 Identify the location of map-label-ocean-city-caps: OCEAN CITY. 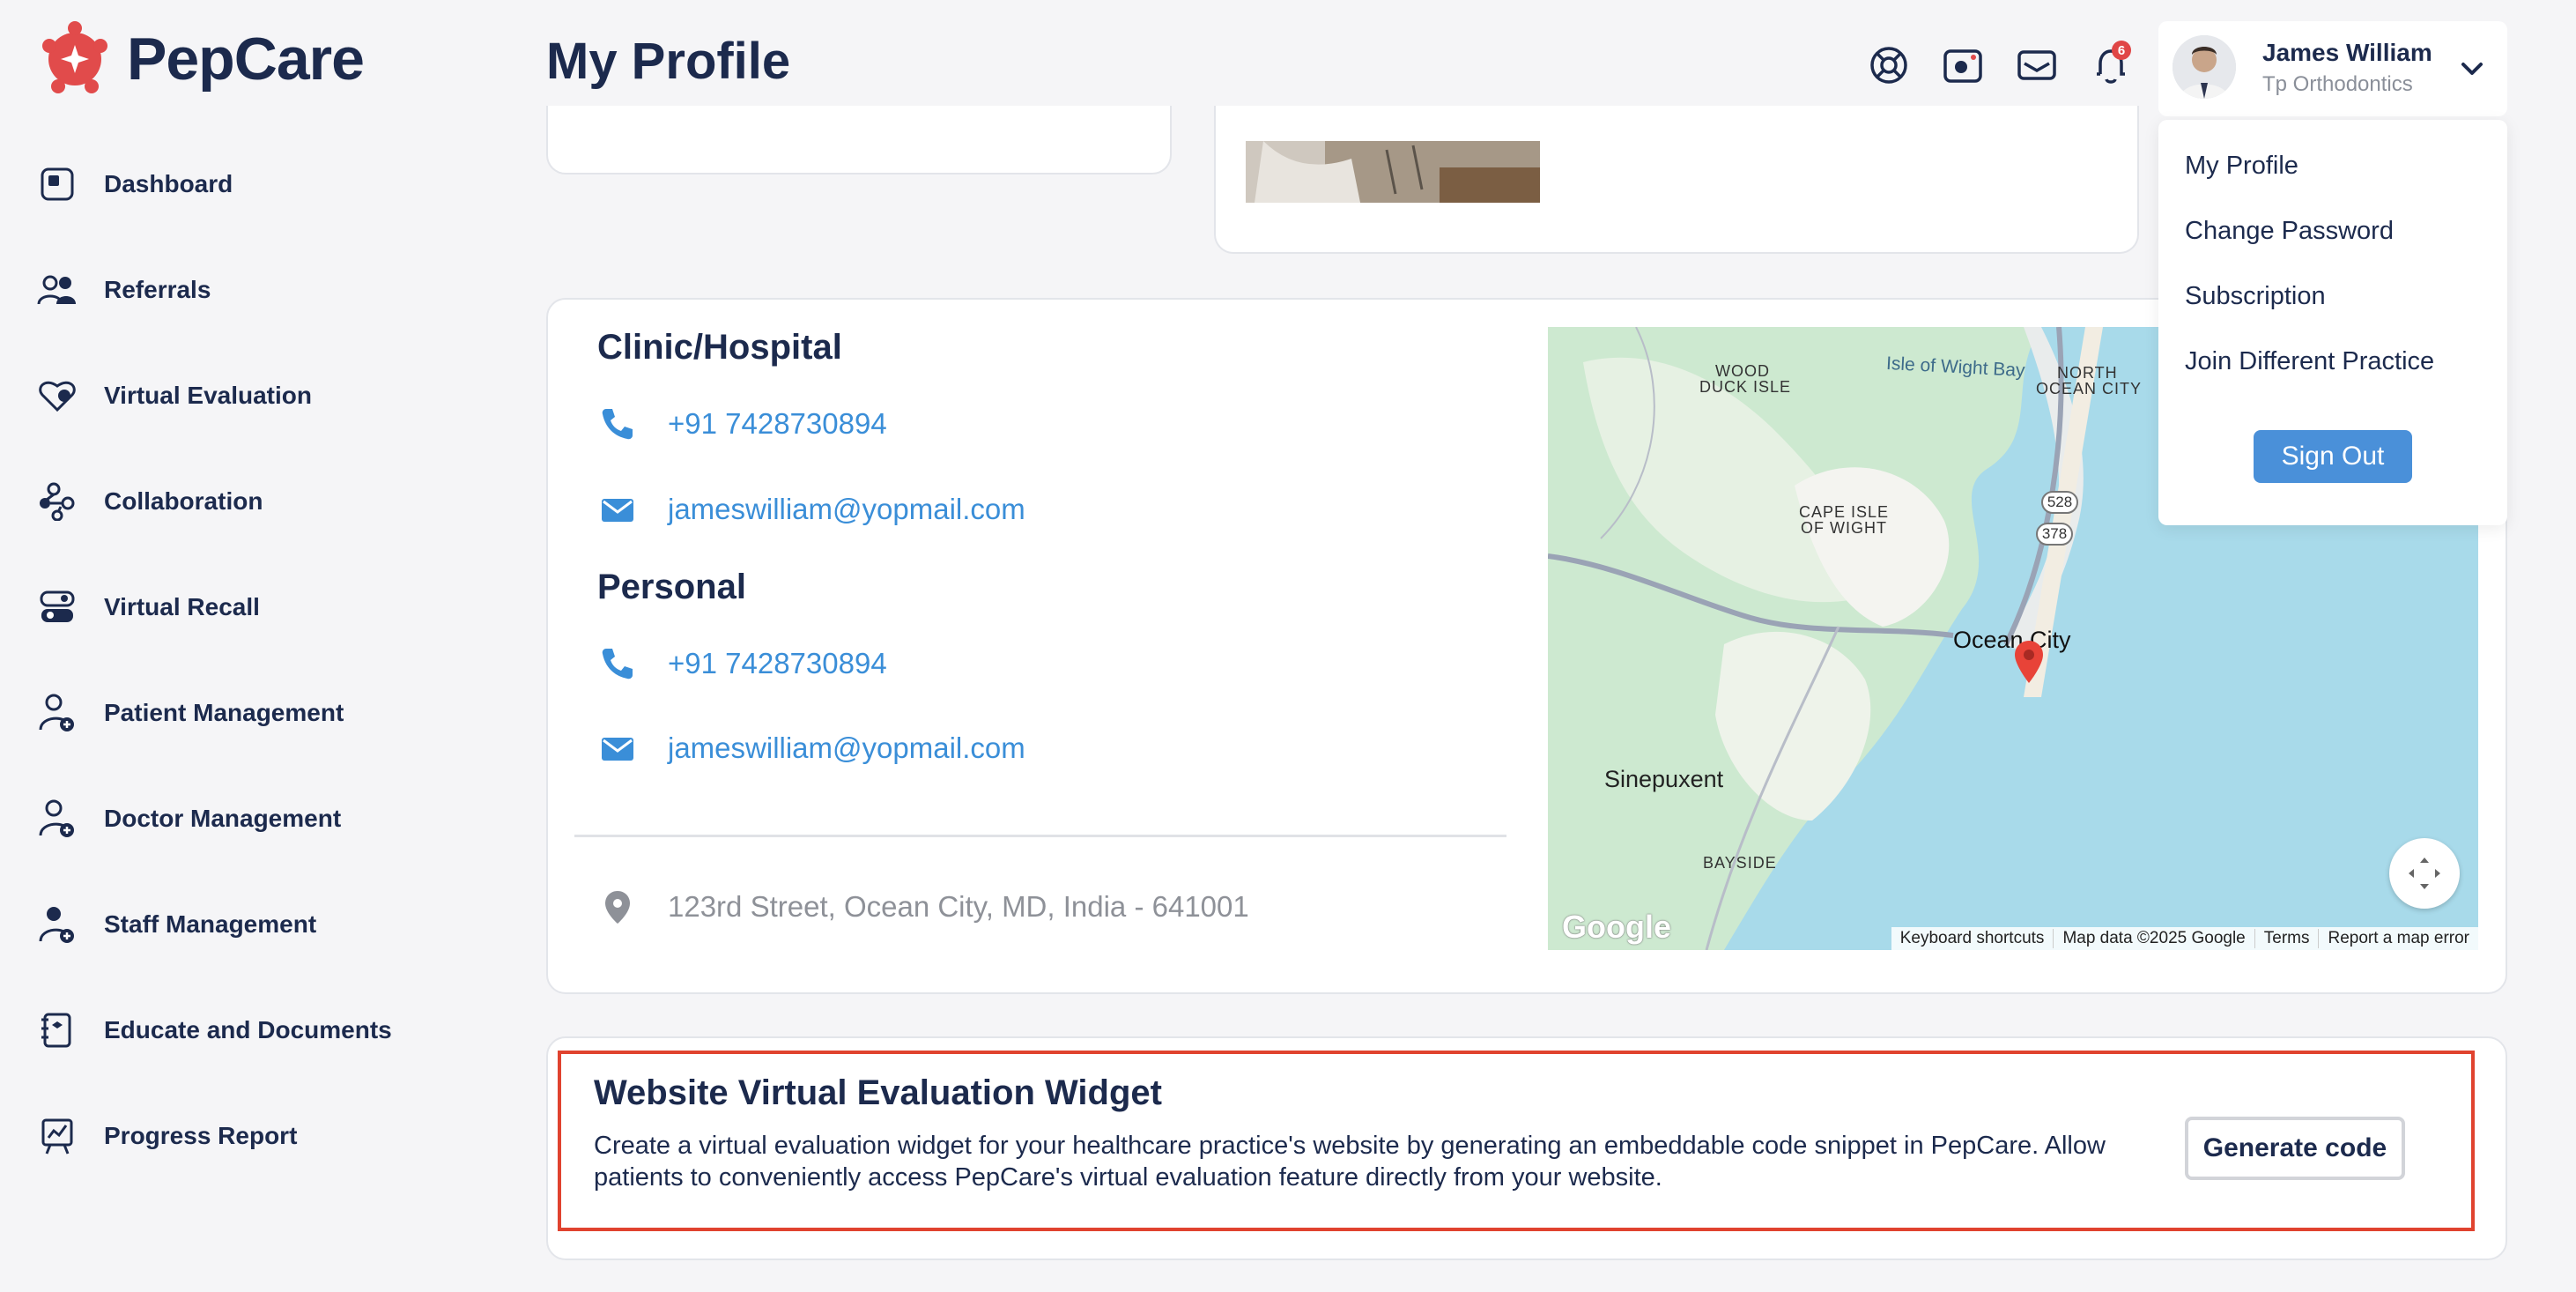
(2089, 388).